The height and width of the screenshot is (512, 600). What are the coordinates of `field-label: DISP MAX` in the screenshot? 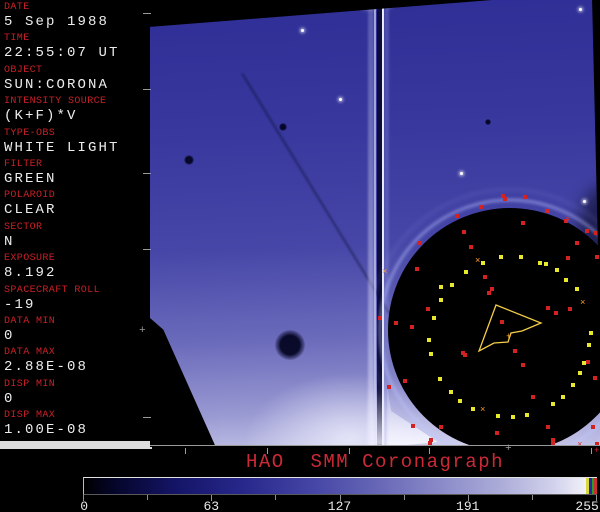 It's located at (30, 416).